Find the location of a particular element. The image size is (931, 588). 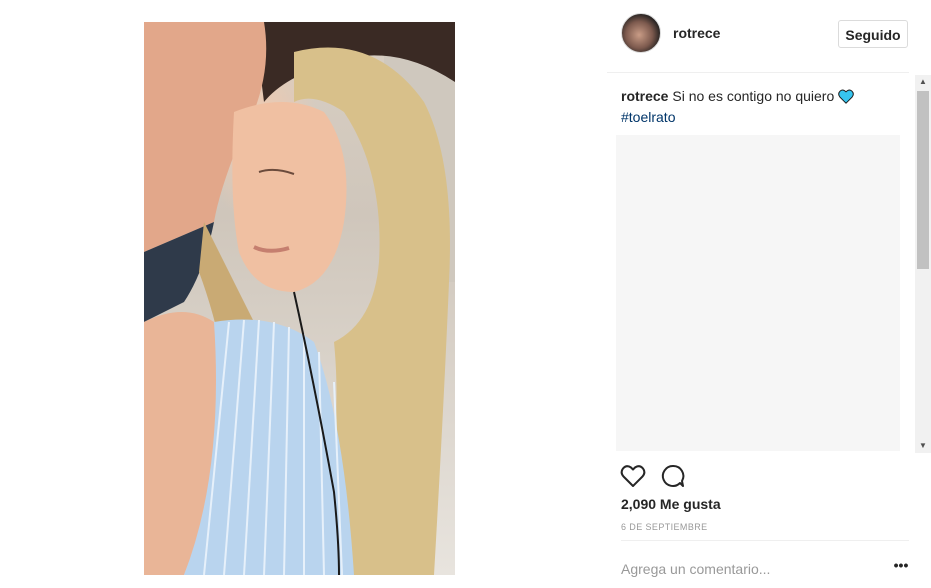

comments-scrollbar: ▲ ▼ is located at coordinates (923, 264).